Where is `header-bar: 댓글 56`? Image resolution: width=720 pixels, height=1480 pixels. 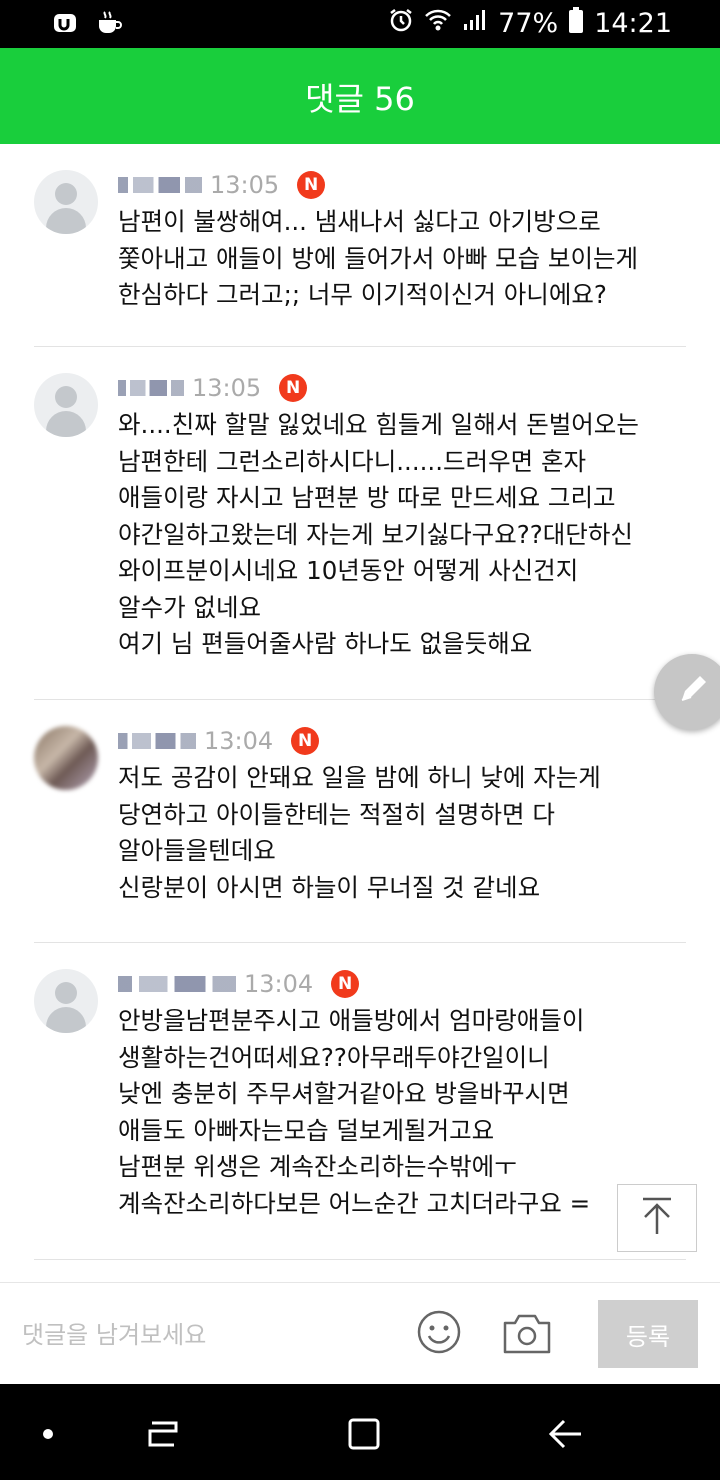 header-bar: 댓글 56 is located at coordinates (360, 96).